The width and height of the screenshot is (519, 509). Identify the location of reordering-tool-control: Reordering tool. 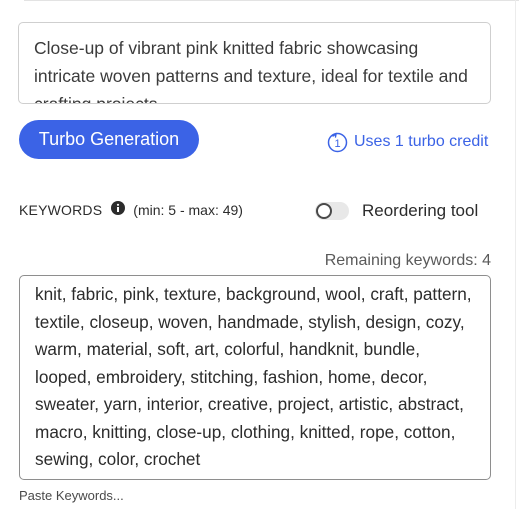
(396, 211).